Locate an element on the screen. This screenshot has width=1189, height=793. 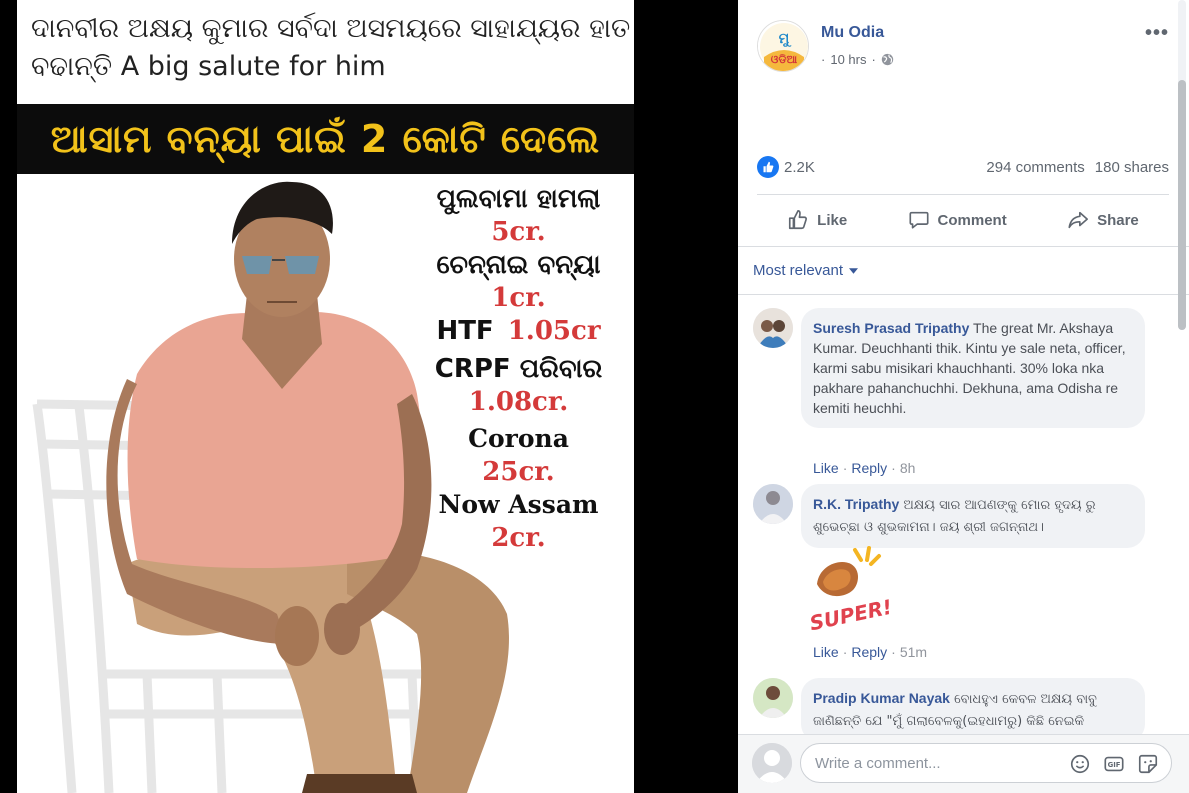
comment-input: Write a comment... GIF is located at coordinates (986, 763).